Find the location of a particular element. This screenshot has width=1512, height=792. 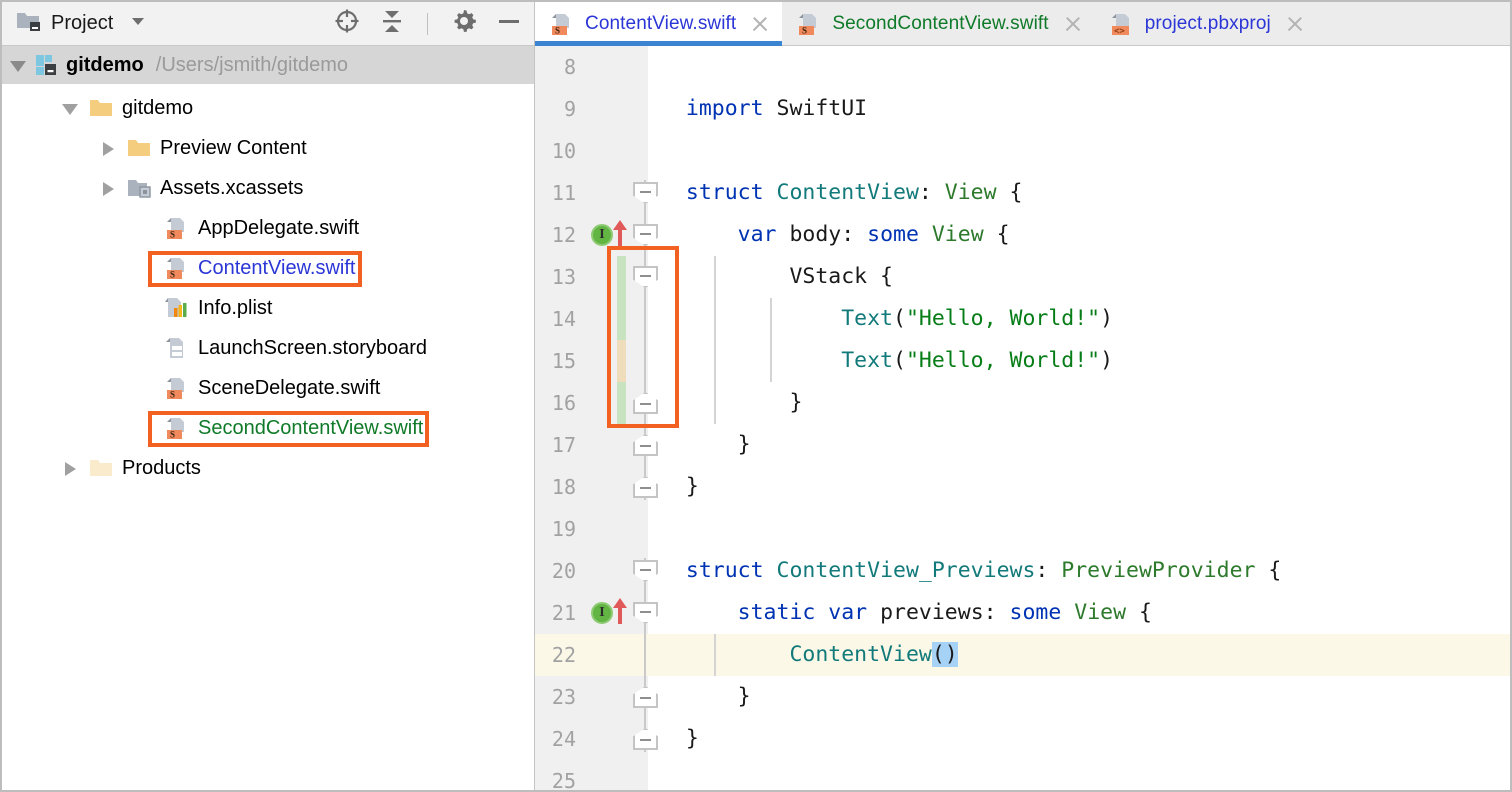

line-number: 21 is located at coordinates (563, 613).